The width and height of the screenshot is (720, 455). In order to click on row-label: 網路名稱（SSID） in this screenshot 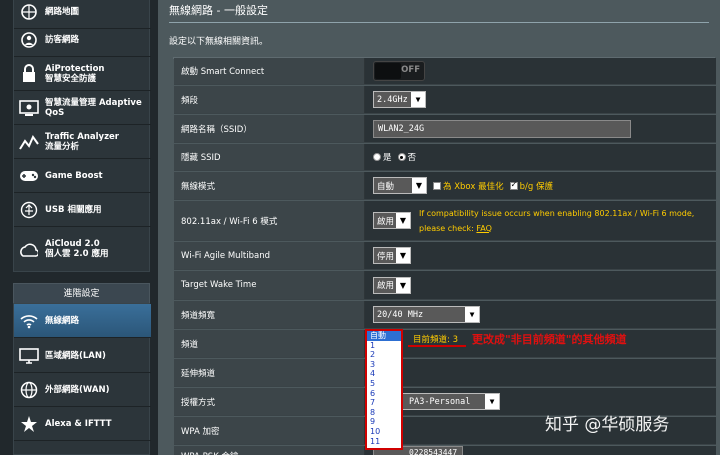, I will do `click(269, 128)`.